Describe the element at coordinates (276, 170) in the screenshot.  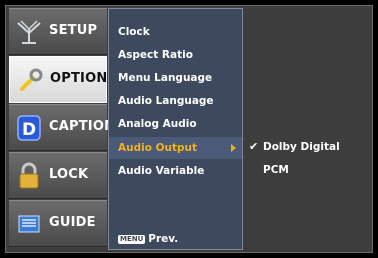
I see `option-pcm-label: PCM` at that location.